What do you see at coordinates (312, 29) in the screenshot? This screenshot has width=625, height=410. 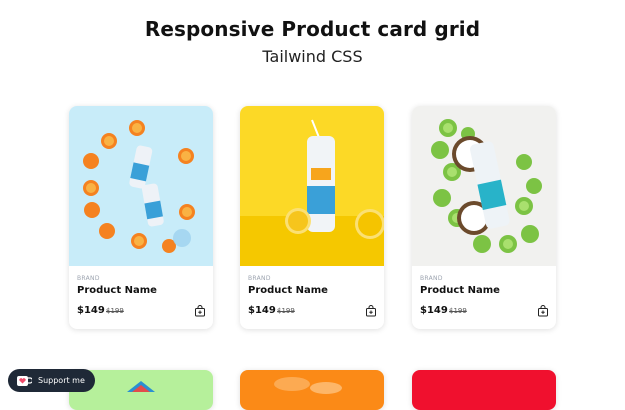 I see `page-title: Responsive Product card grid` at bounding box center [312, 29].